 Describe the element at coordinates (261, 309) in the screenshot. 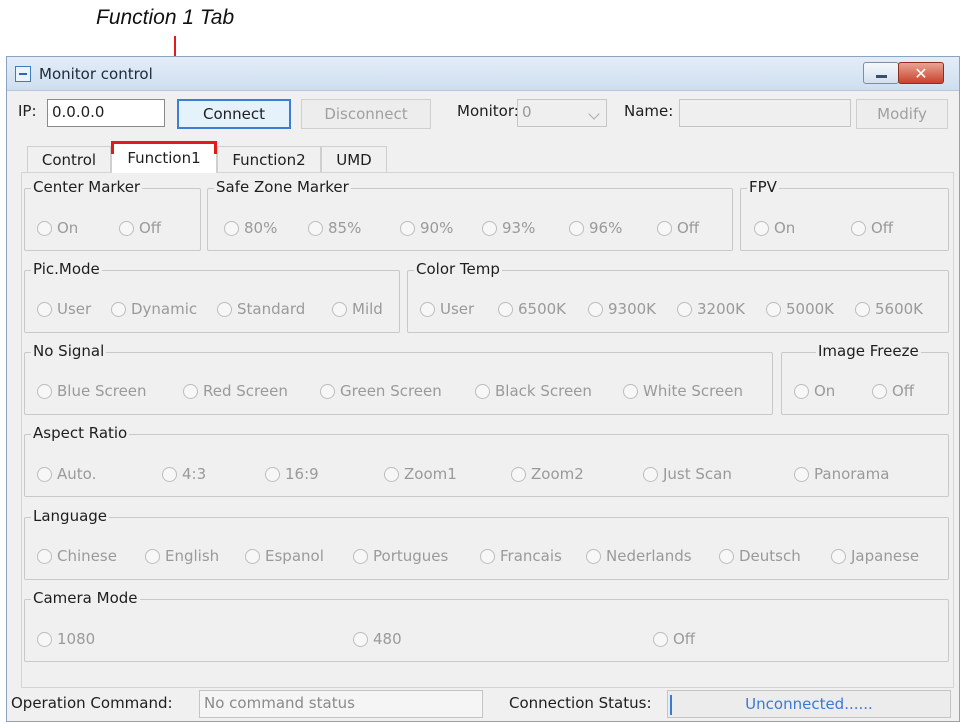

I see `pic-mode-standard-radio: Standard` at that location.